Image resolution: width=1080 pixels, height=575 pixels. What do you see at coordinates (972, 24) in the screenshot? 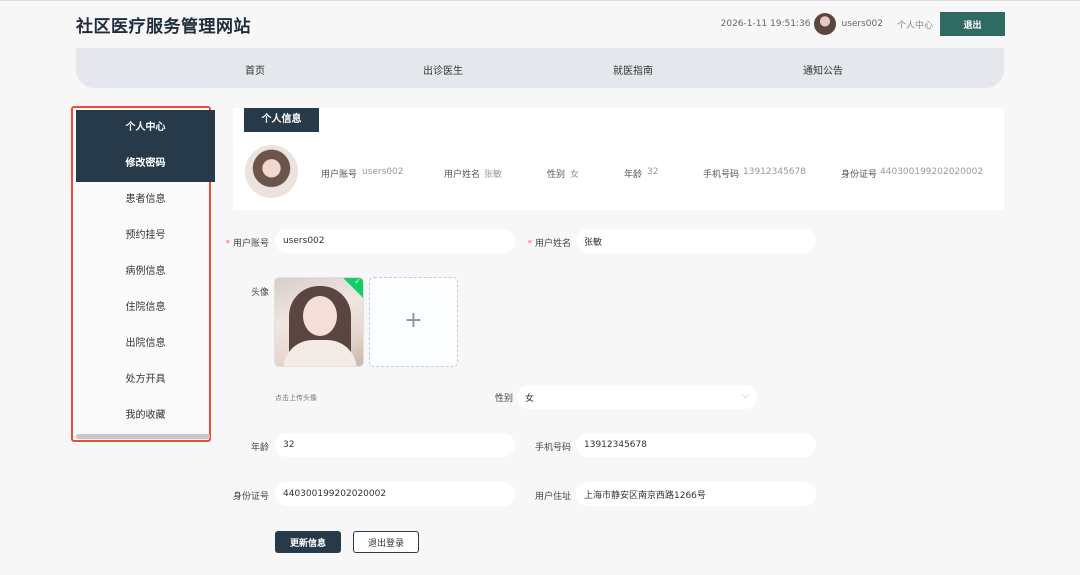
I see `header-logout-button: 退出` at bounding box center [972, 24].